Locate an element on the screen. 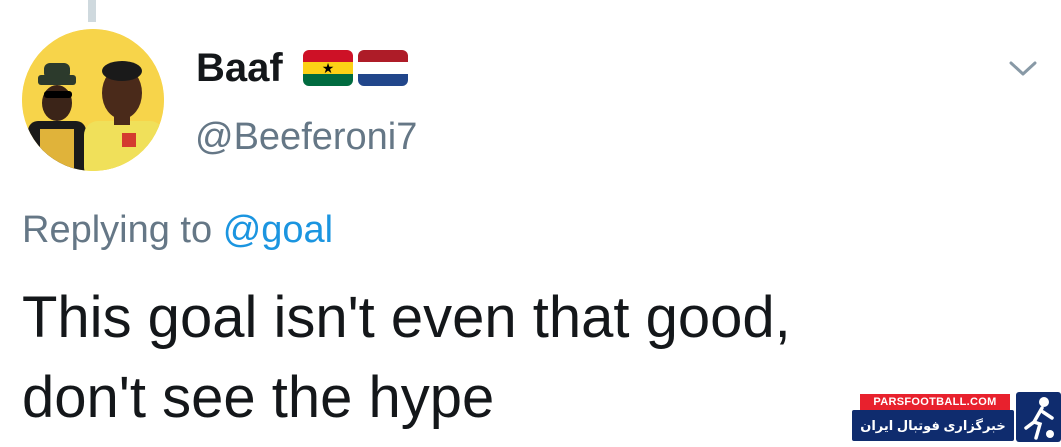 This screenshot has height=447, width=1061. watermark-tagline: خبرگزاری فوتبال ایران is located at coordinates (933, 425).